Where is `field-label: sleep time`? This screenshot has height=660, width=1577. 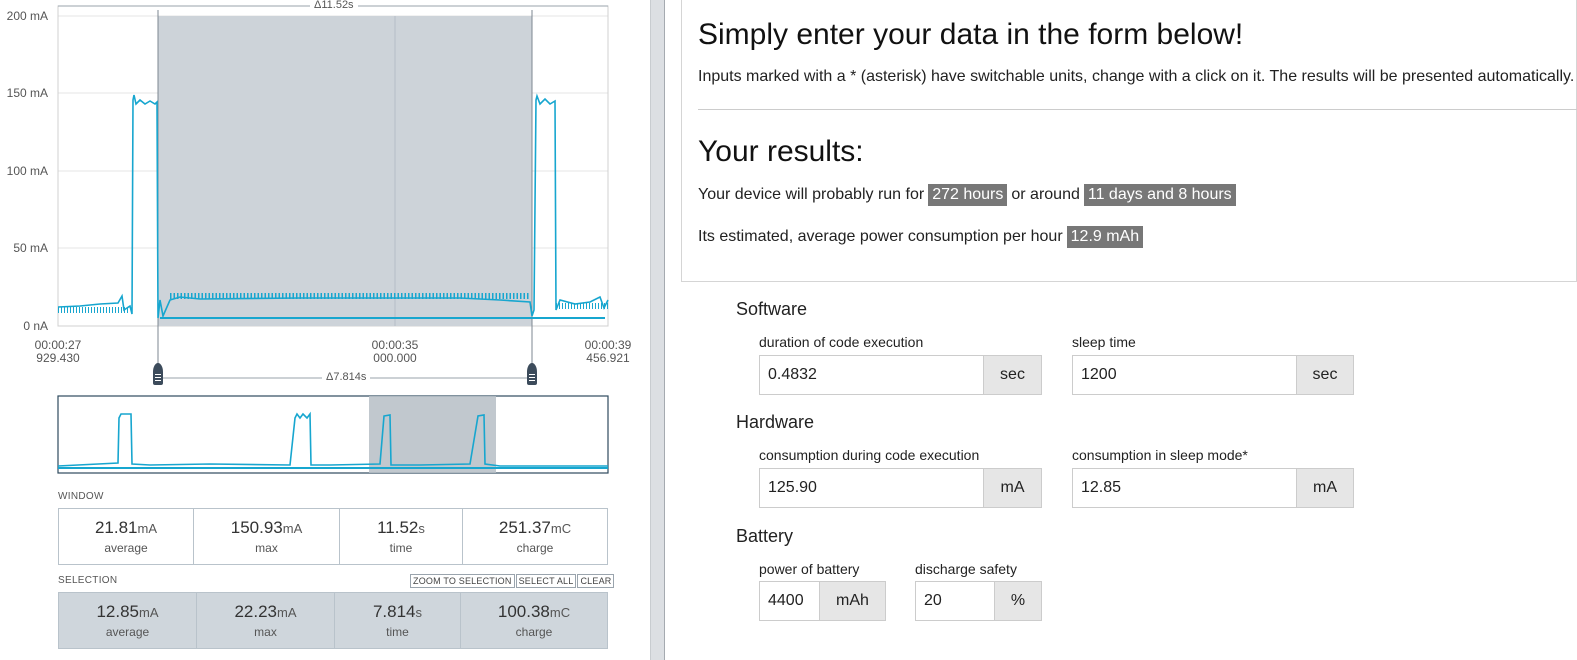
field-label: sleep time is located at coordinates (1104, 342).